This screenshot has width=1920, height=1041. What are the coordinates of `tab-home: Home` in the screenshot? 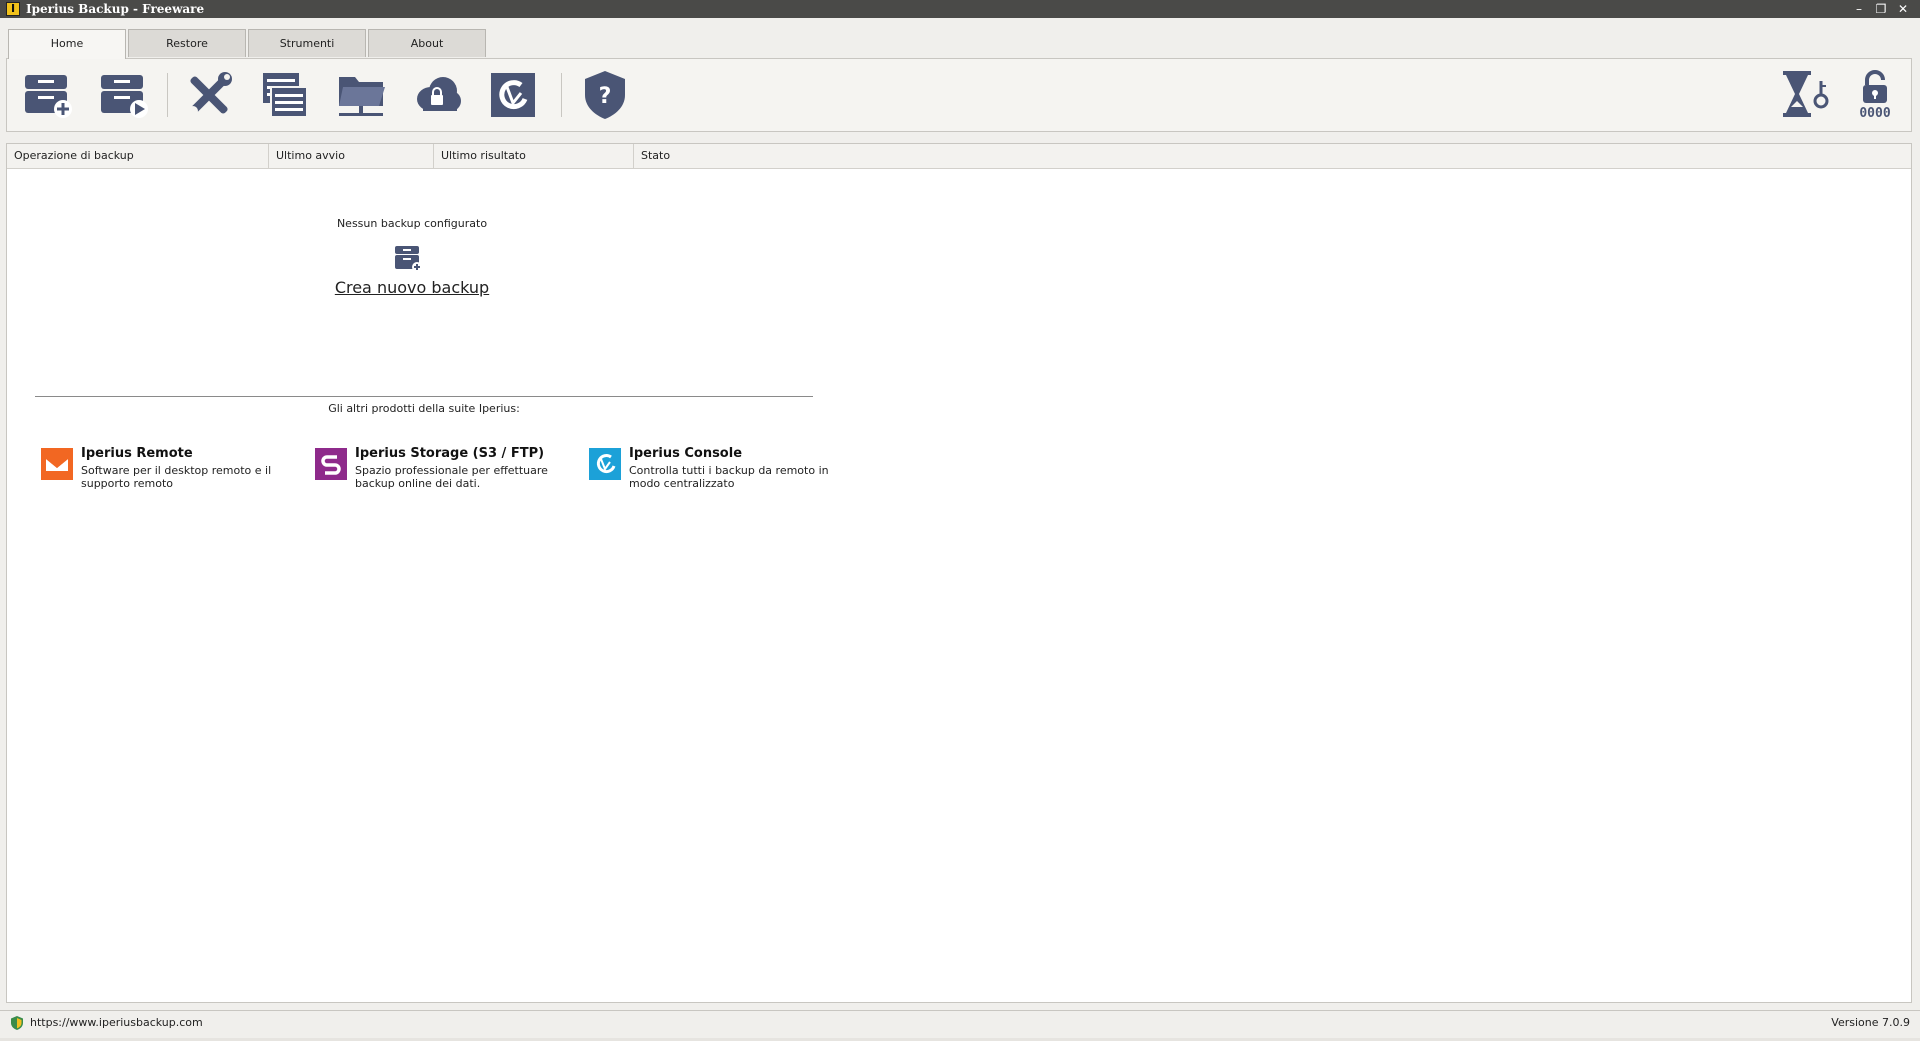 It's located at (67, 44).